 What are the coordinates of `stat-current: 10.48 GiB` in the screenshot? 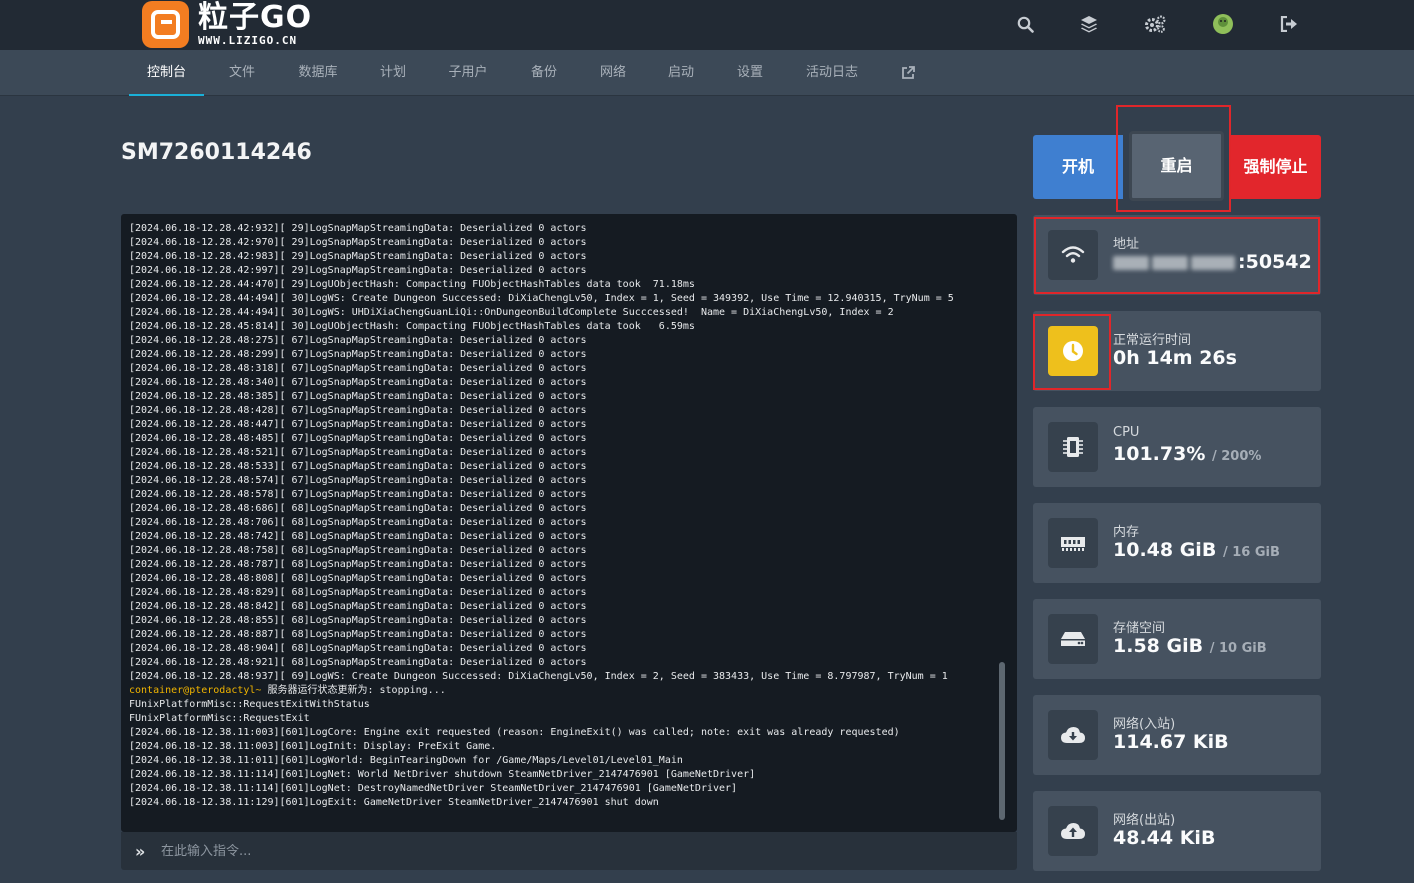 It's located at (1165, 550).